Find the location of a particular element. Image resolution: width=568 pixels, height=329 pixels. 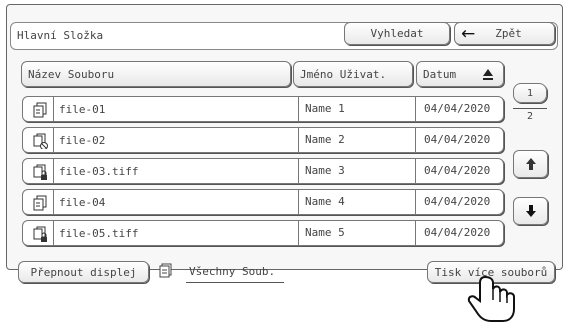

switch-display-label: Přepnout displej is located at coordinates (83, 272).